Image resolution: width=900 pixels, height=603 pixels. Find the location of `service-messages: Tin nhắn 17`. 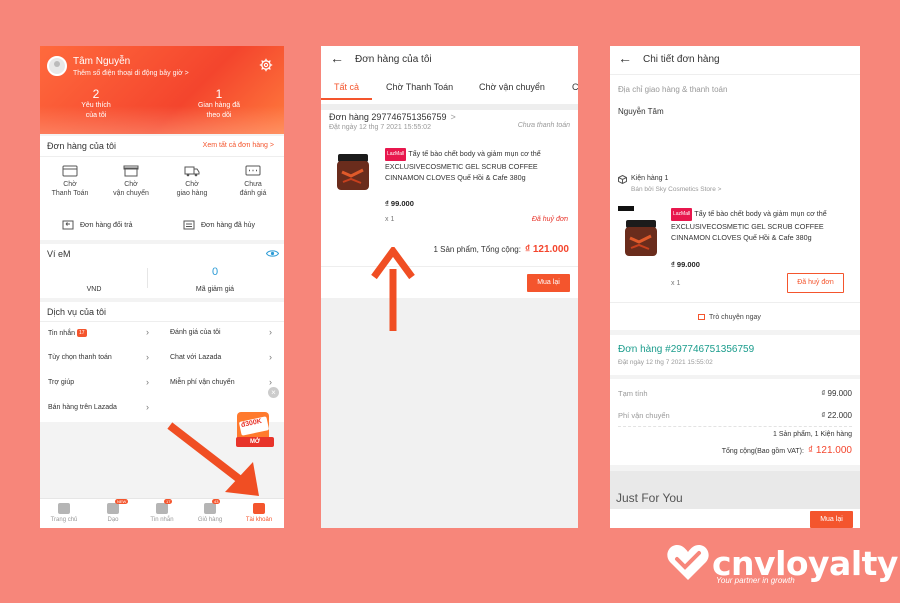

service-messages: Tin nhắn 17 is located at coordinates (67, 333).